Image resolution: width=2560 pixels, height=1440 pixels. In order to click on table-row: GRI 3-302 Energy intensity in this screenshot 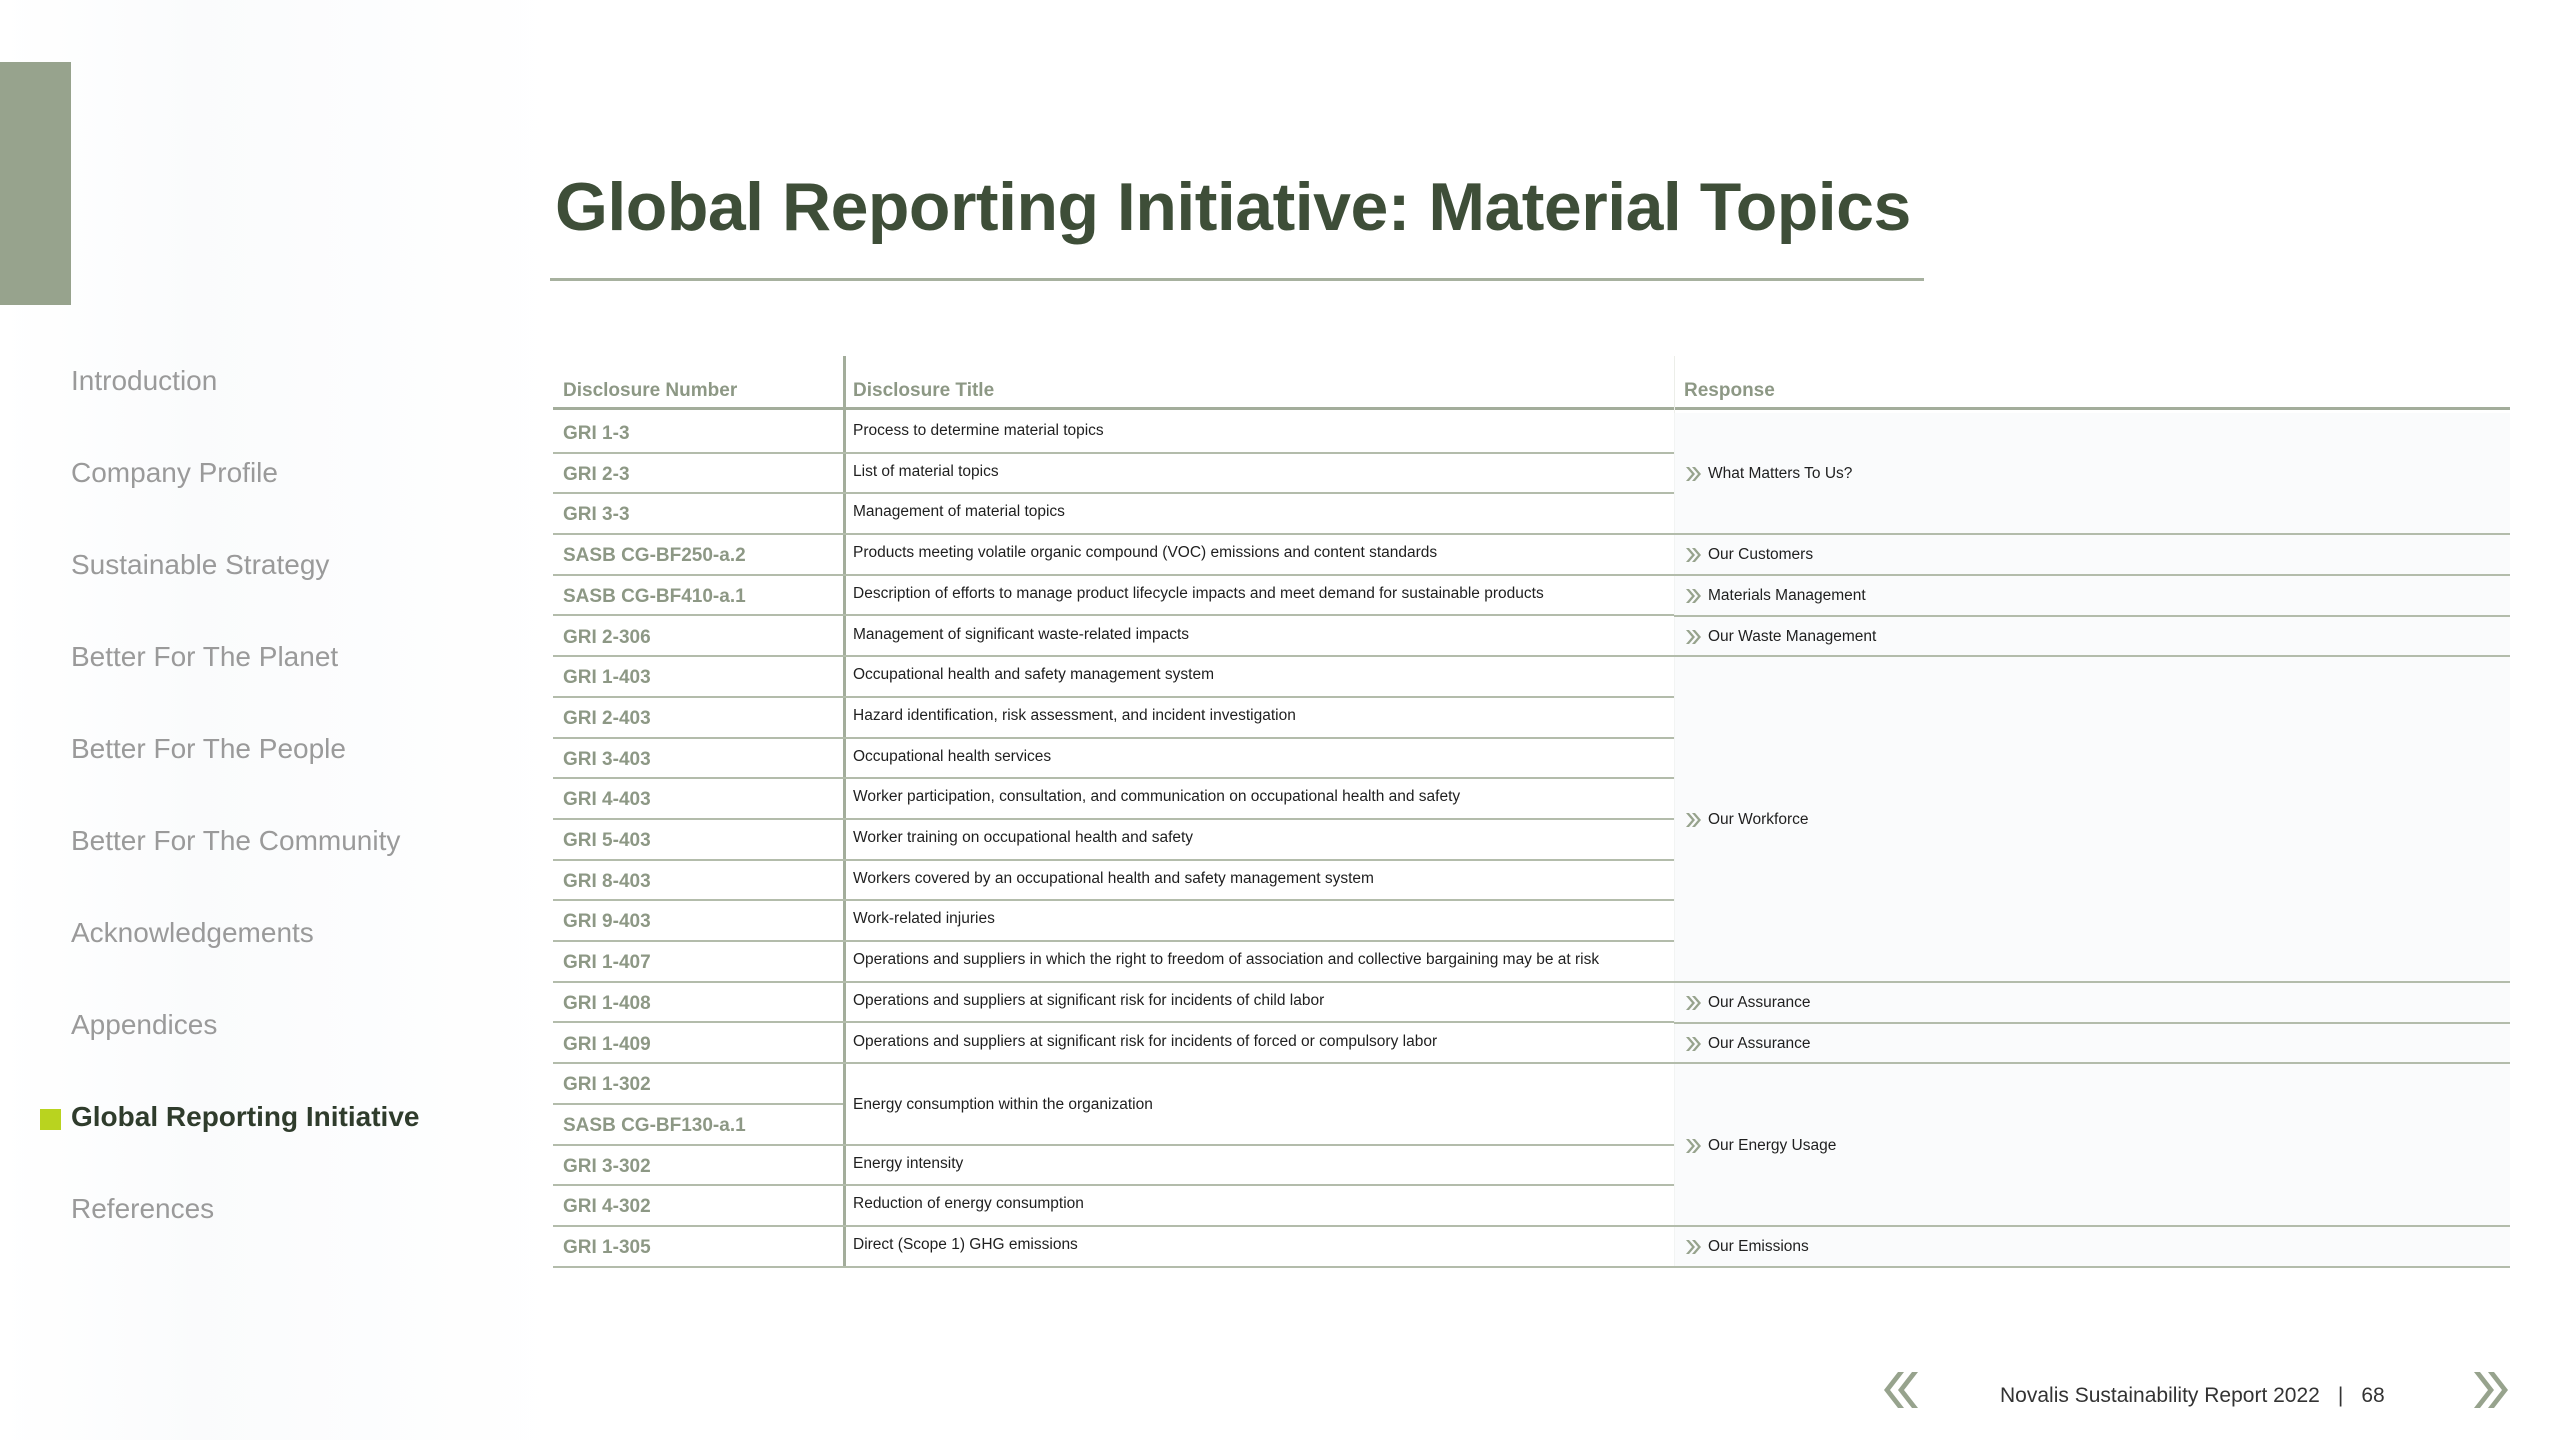, I will do `click(1115, 1166)`.